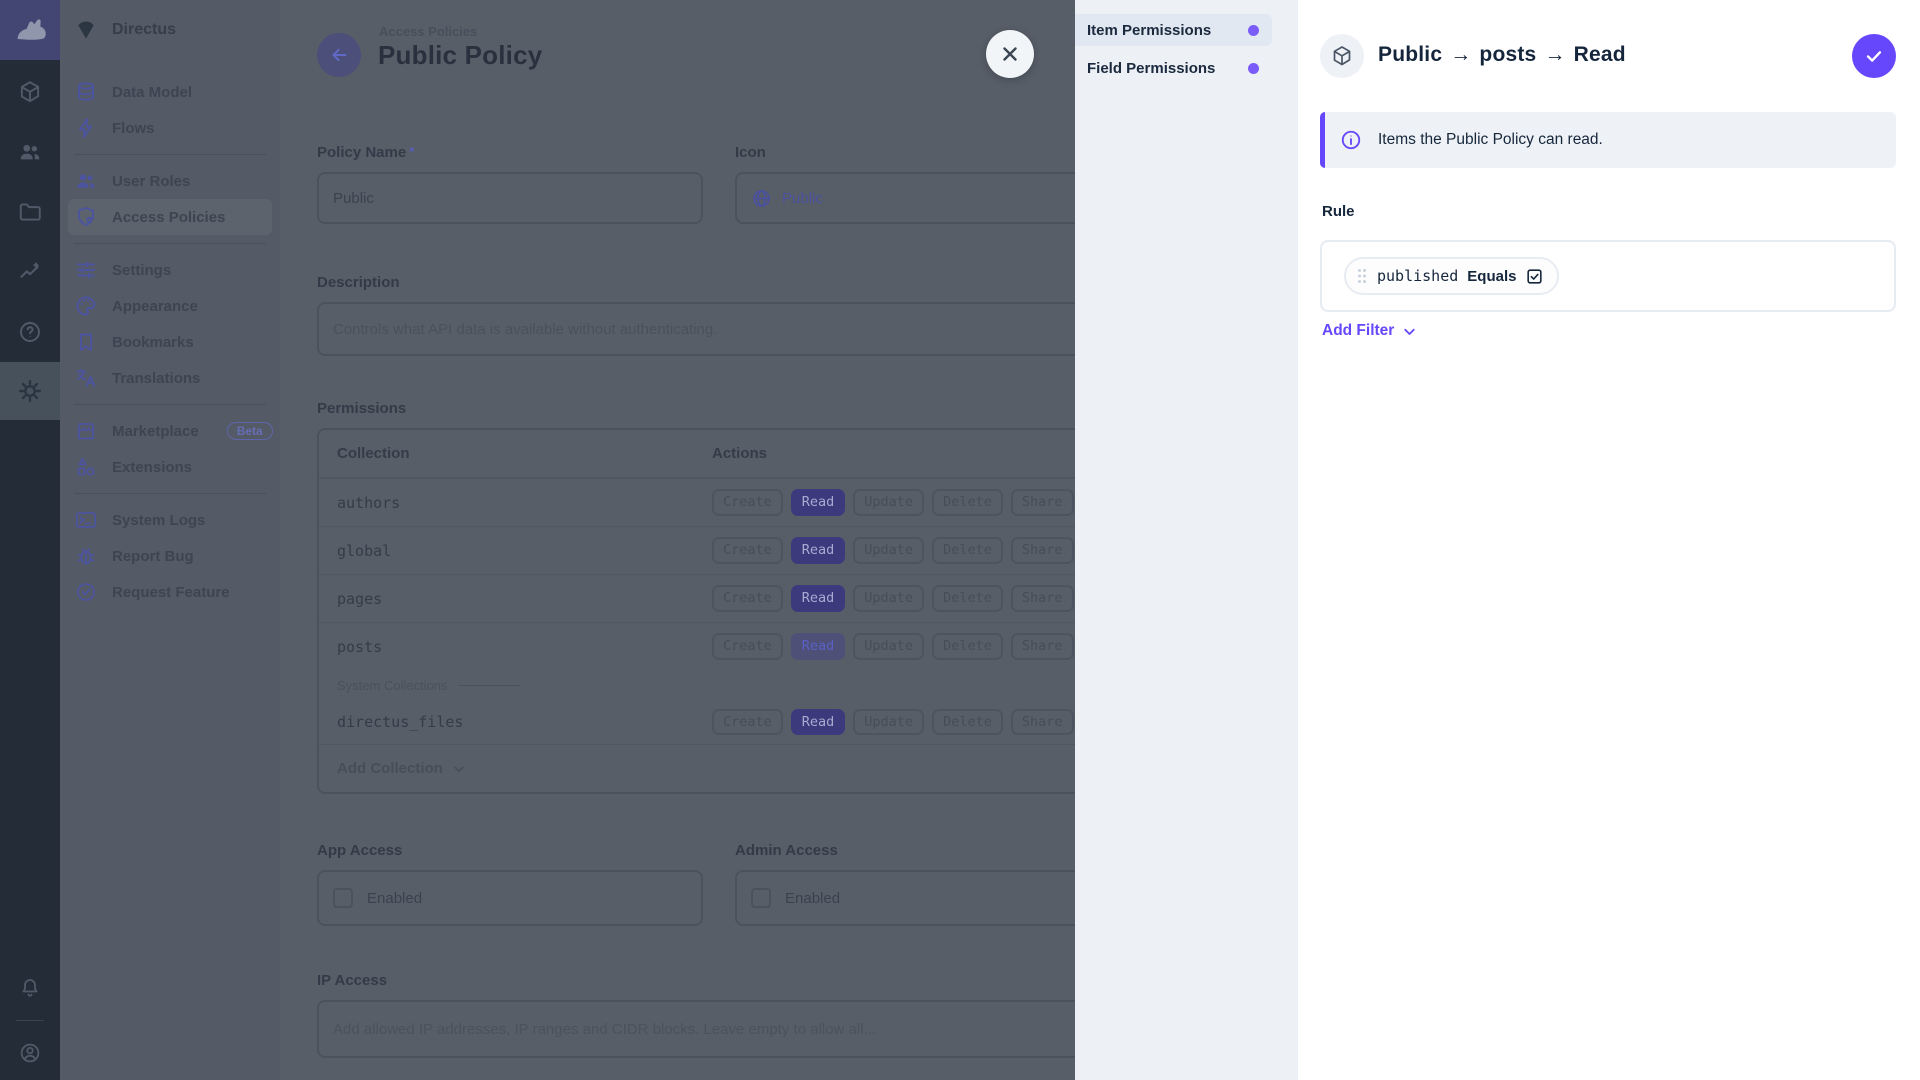 The width and height of the screenshot is (1920, 1080). What do you see at coordinates (343, 898) in the screenshot?
I see `app-access-checkbox` at bounding box center [343, 898].